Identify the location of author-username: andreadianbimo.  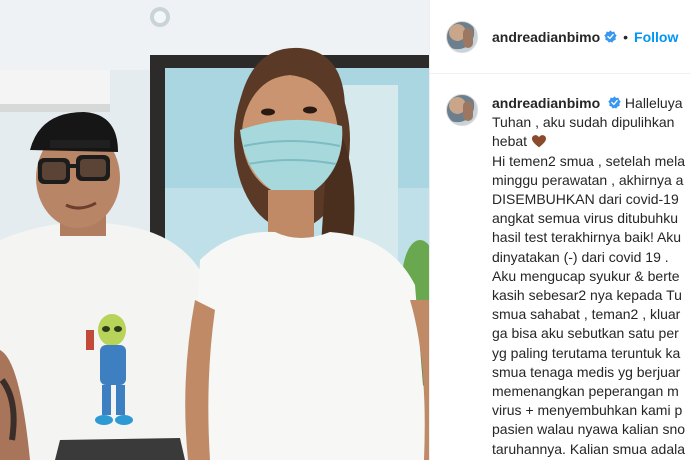
(546, 37).